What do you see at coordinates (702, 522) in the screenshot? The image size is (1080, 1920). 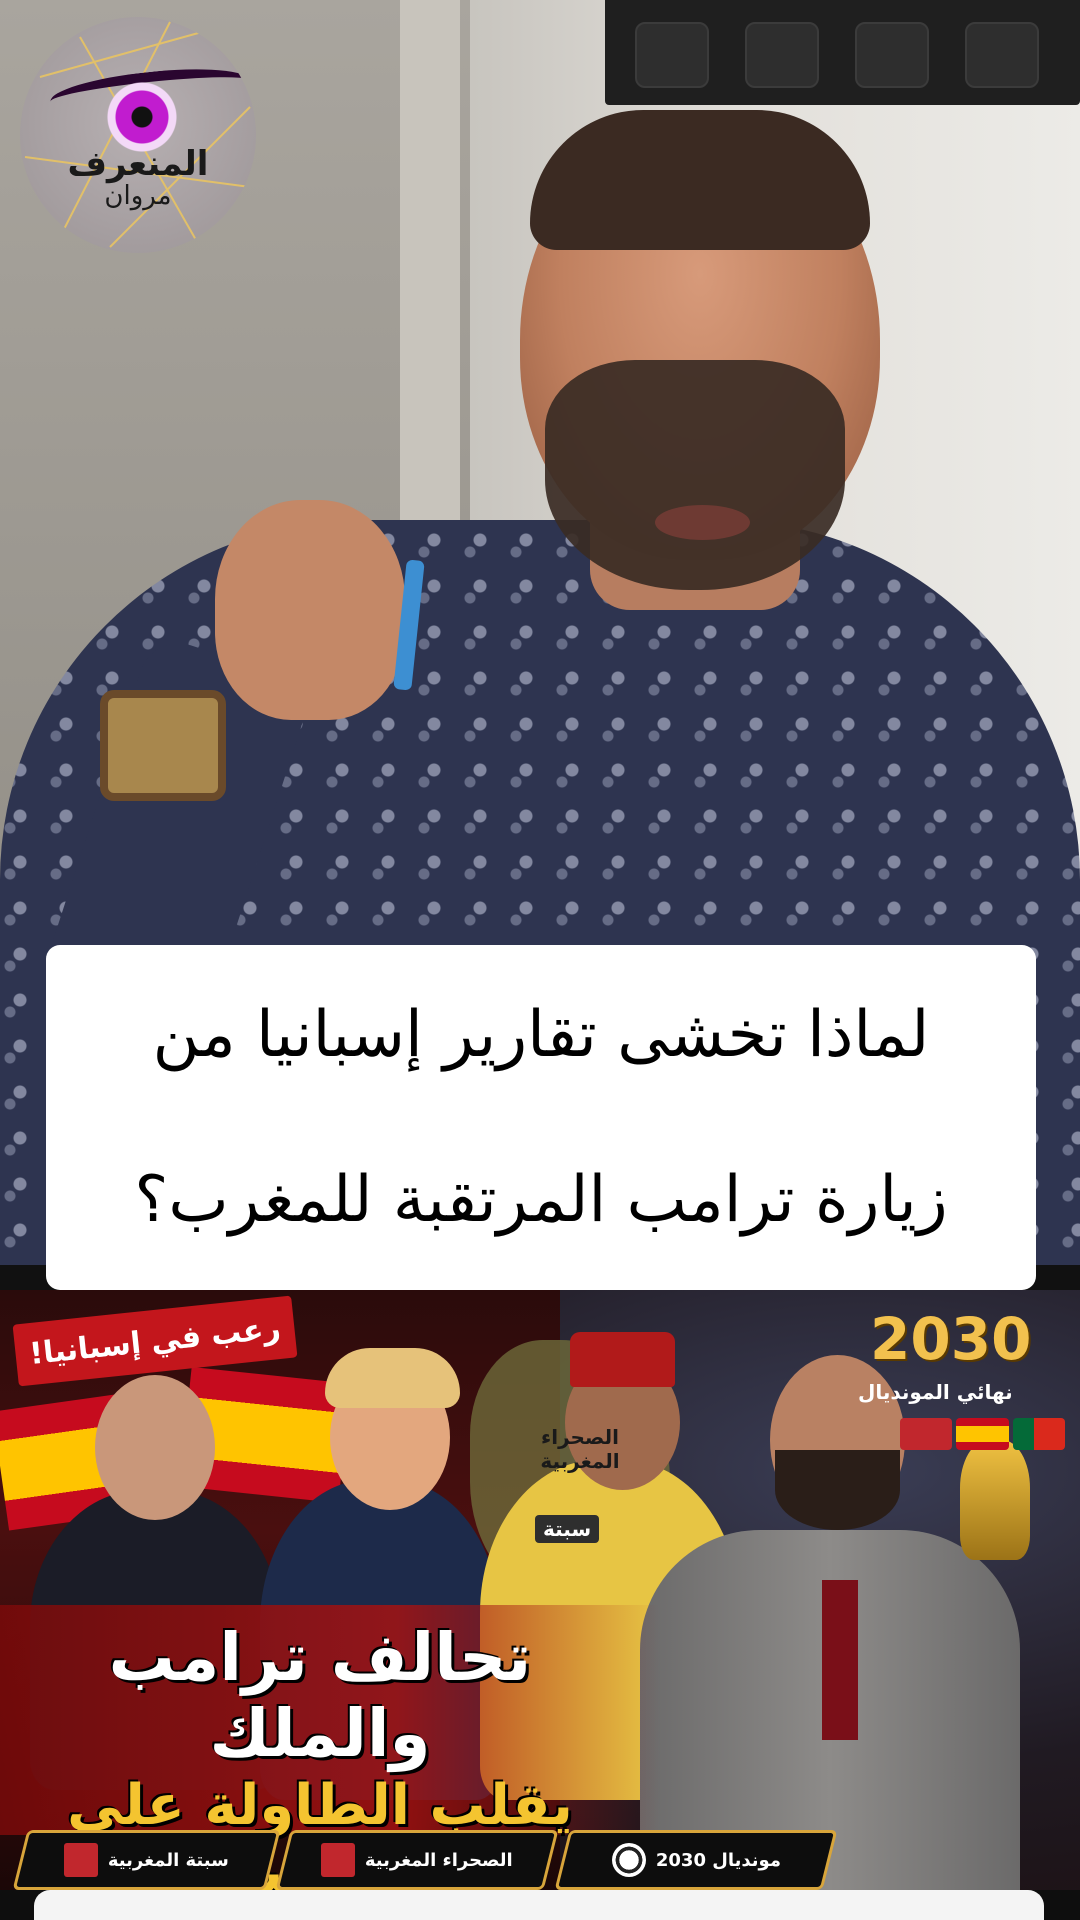 I see `speaker-mouth` at bounding box center [702, 522].